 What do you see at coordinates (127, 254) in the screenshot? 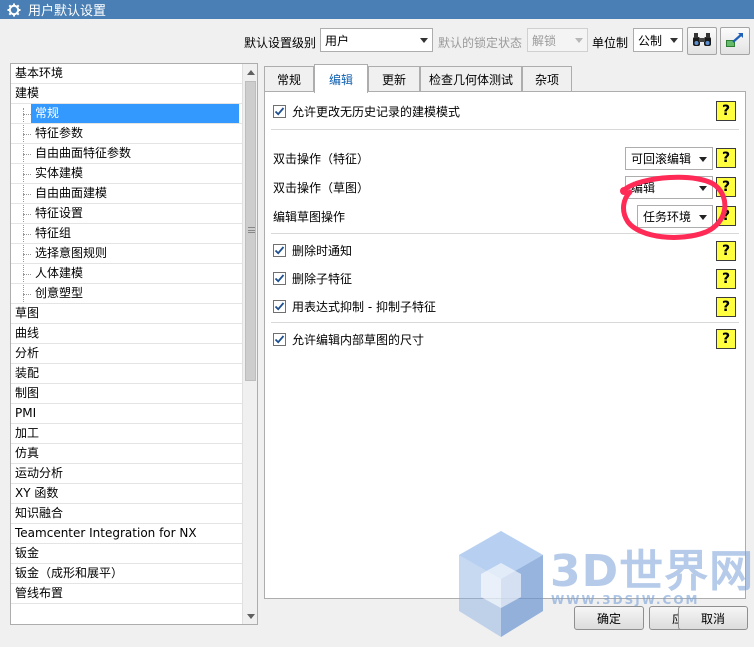
I see `tree-item-selection-intent: 选择意图规则` at bounding box center [127, 254].